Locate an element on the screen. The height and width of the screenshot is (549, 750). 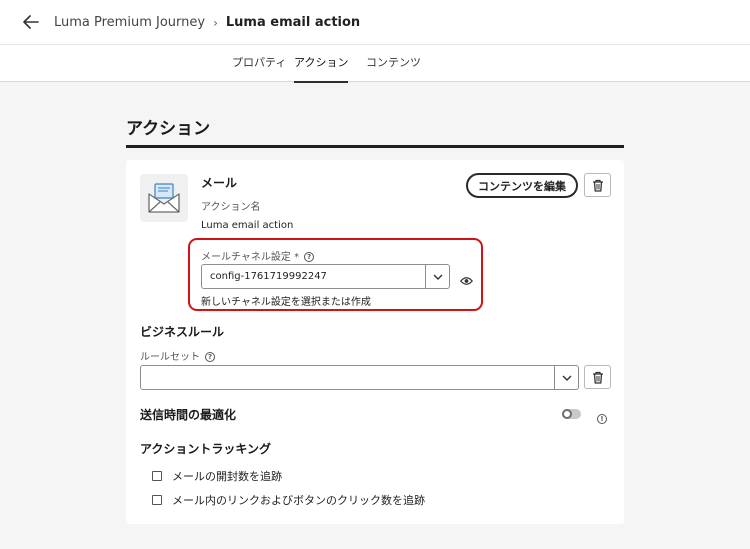
help-icon-glyph: ! is located at coordinates (602, 418).